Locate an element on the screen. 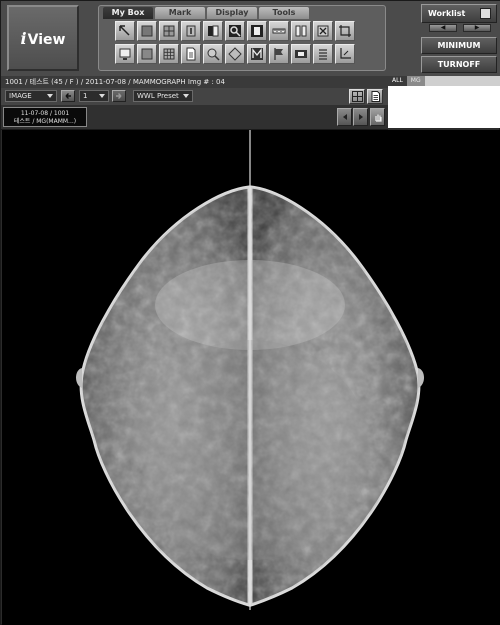 The width and height of the screenshot is (500, 625). layout-icon is located at coordinates (147, 54).